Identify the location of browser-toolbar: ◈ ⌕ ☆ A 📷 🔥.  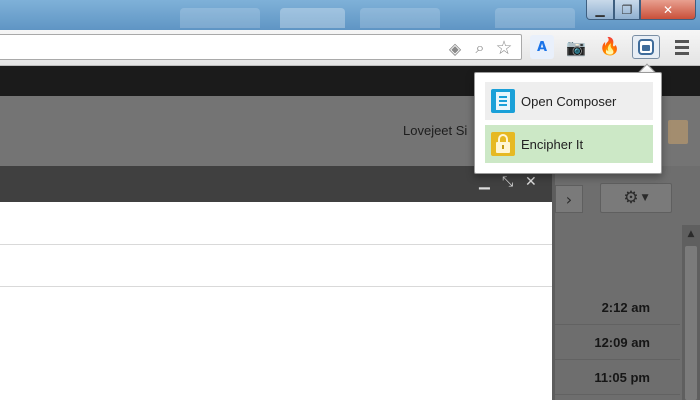
(350, 48).